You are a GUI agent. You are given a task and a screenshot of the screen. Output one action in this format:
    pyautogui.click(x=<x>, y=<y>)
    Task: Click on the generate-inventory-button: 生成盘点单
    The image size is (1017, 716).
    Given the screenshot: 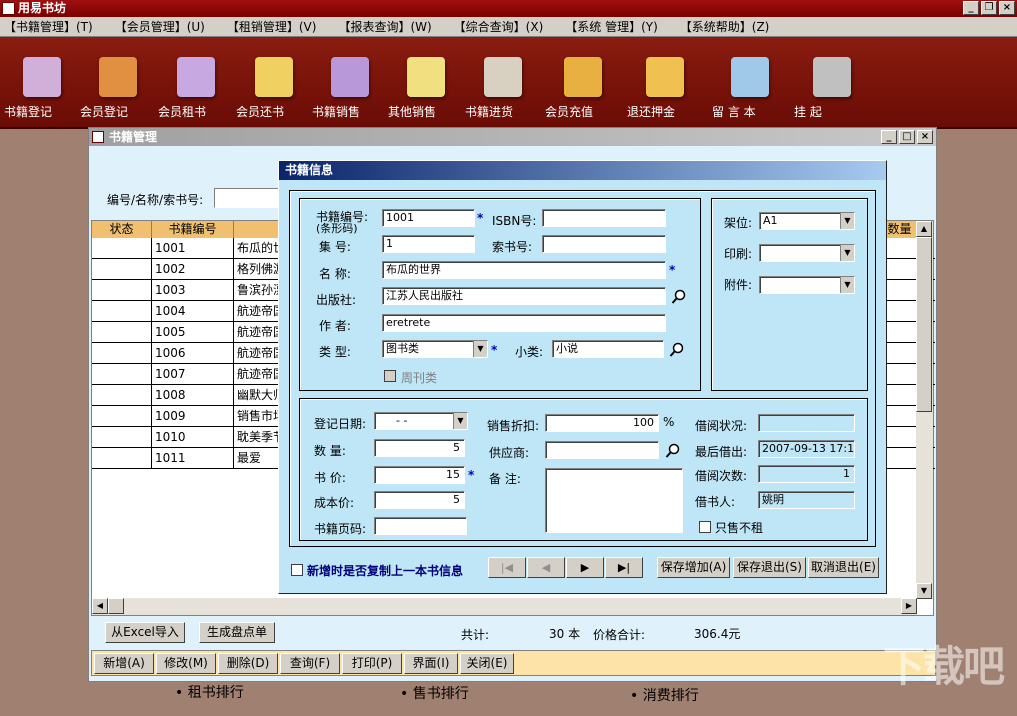 What is the action you would take?
    pyautogui.click(x=237, y=632)
    